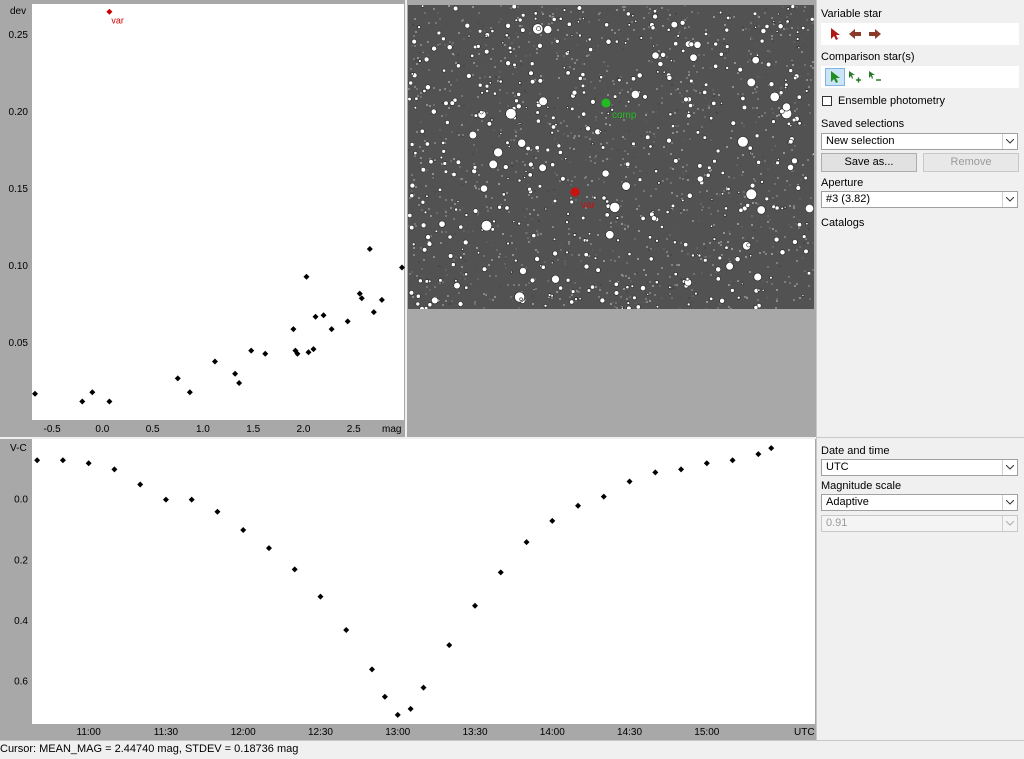  I want to click on mag-dev-y-tick-label: 0.05, so click(19, 343).